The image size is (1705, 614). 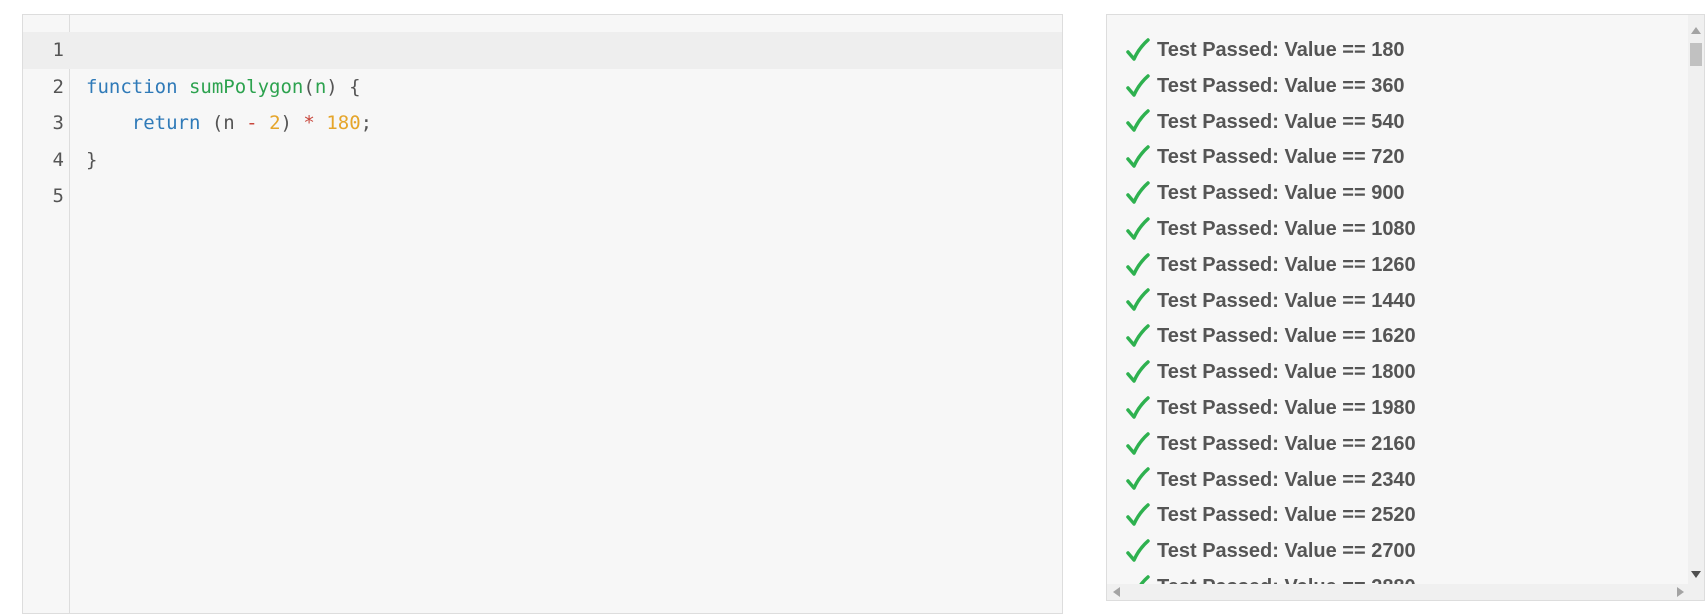 I want to click on line-number: 2, so click(x=58, y=86).